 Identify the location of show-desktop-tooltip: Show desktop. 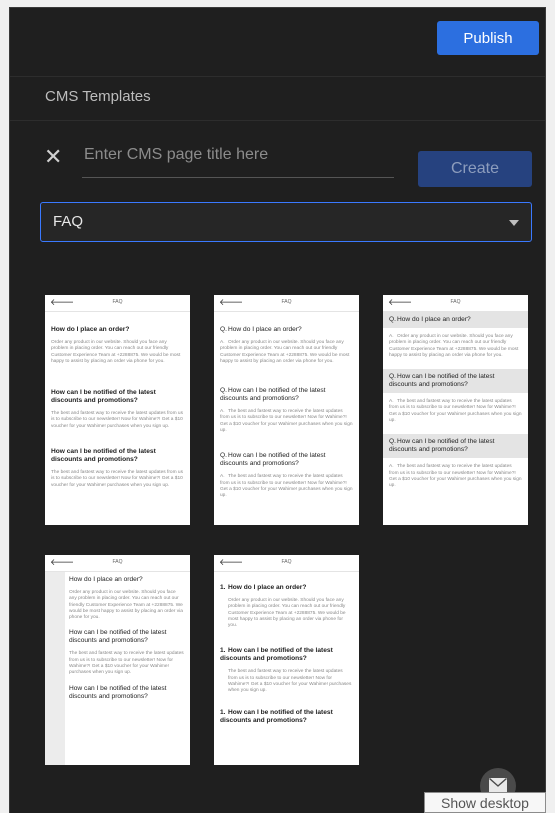
(485, 802).